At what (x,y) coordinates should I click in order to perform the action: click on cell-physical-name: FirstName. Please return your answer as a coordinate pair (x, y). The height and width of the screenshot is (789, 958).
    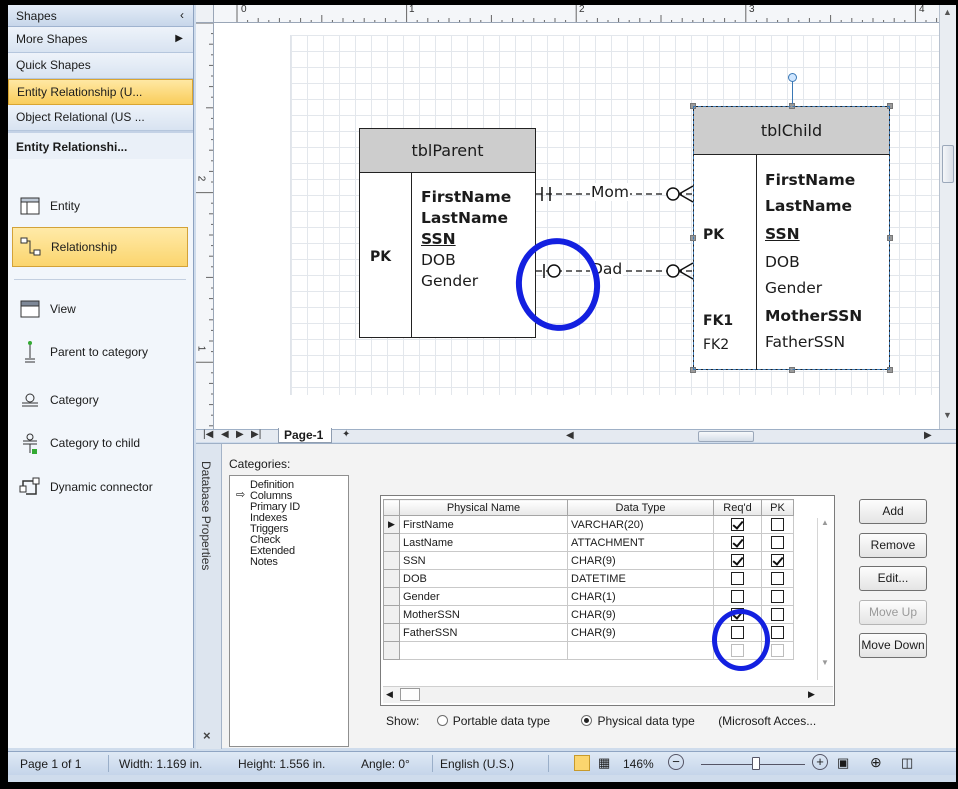
    Looking at the image, I should click on (483, 524).